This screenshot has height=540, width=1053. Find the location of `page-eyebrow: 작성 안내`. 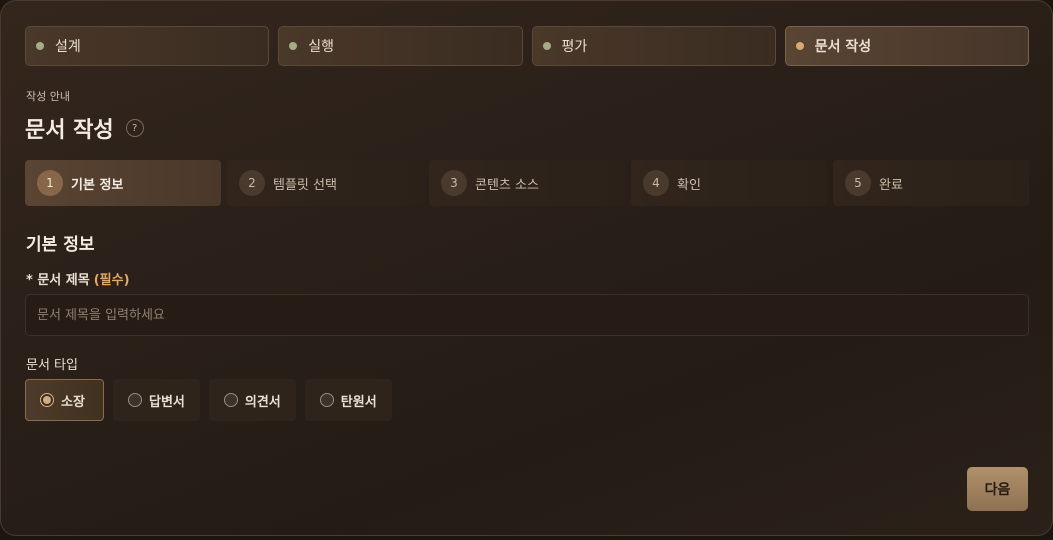

page-eyebrow: 작성 안내 is located at coordinates (48, 96).